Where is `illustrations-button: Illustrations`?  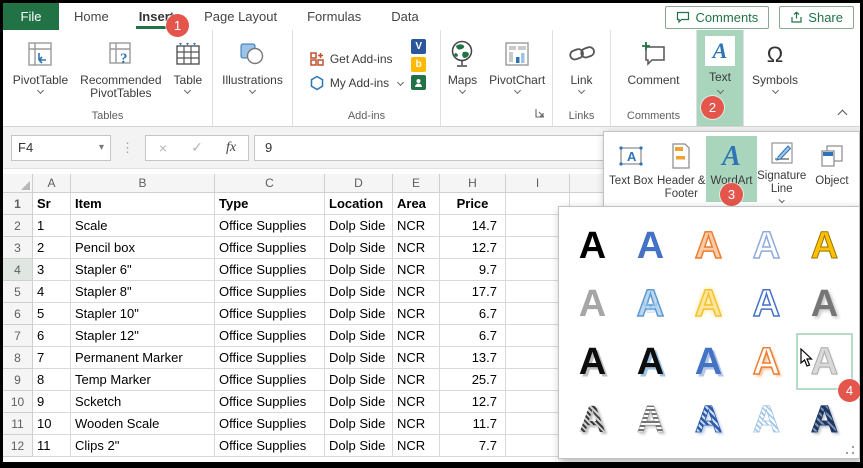 illustrations-button: Illustrations is located at coordinates (252, 65).